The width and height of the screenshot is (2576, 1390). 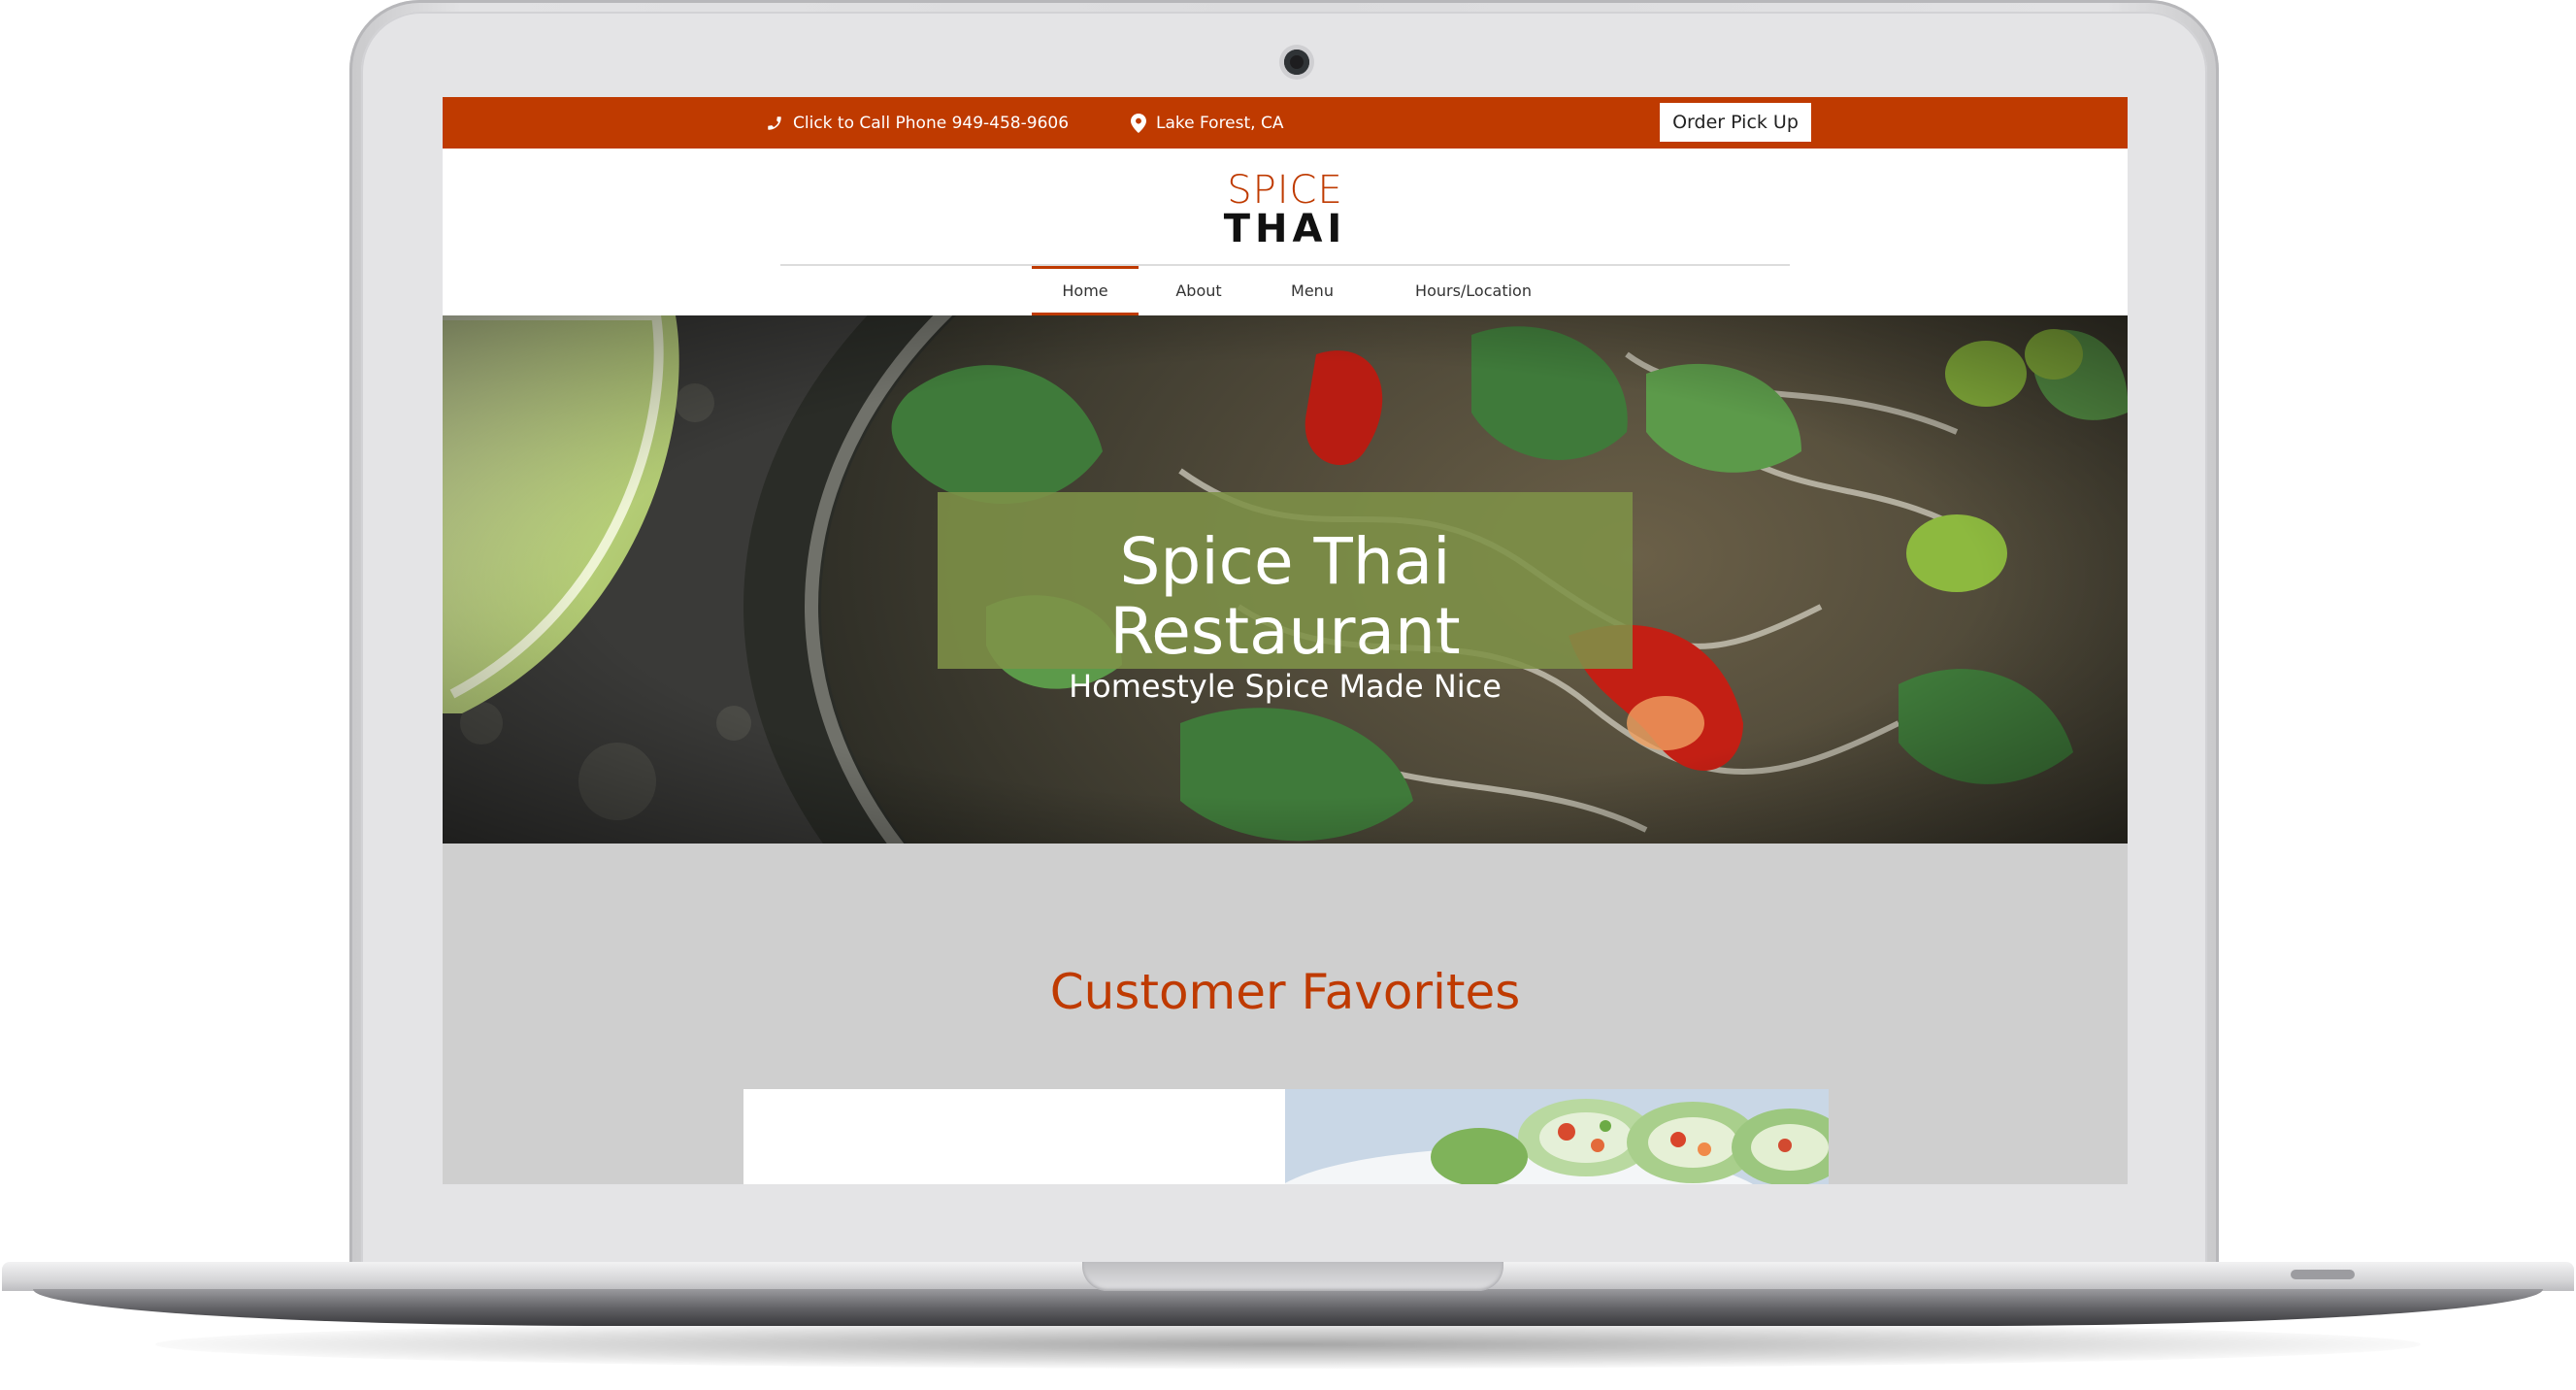 What do you see at coordinates (1312, 290) in the screenshot?
I see `nav-item-menu: Menu` at bounding box center [1312, 290].